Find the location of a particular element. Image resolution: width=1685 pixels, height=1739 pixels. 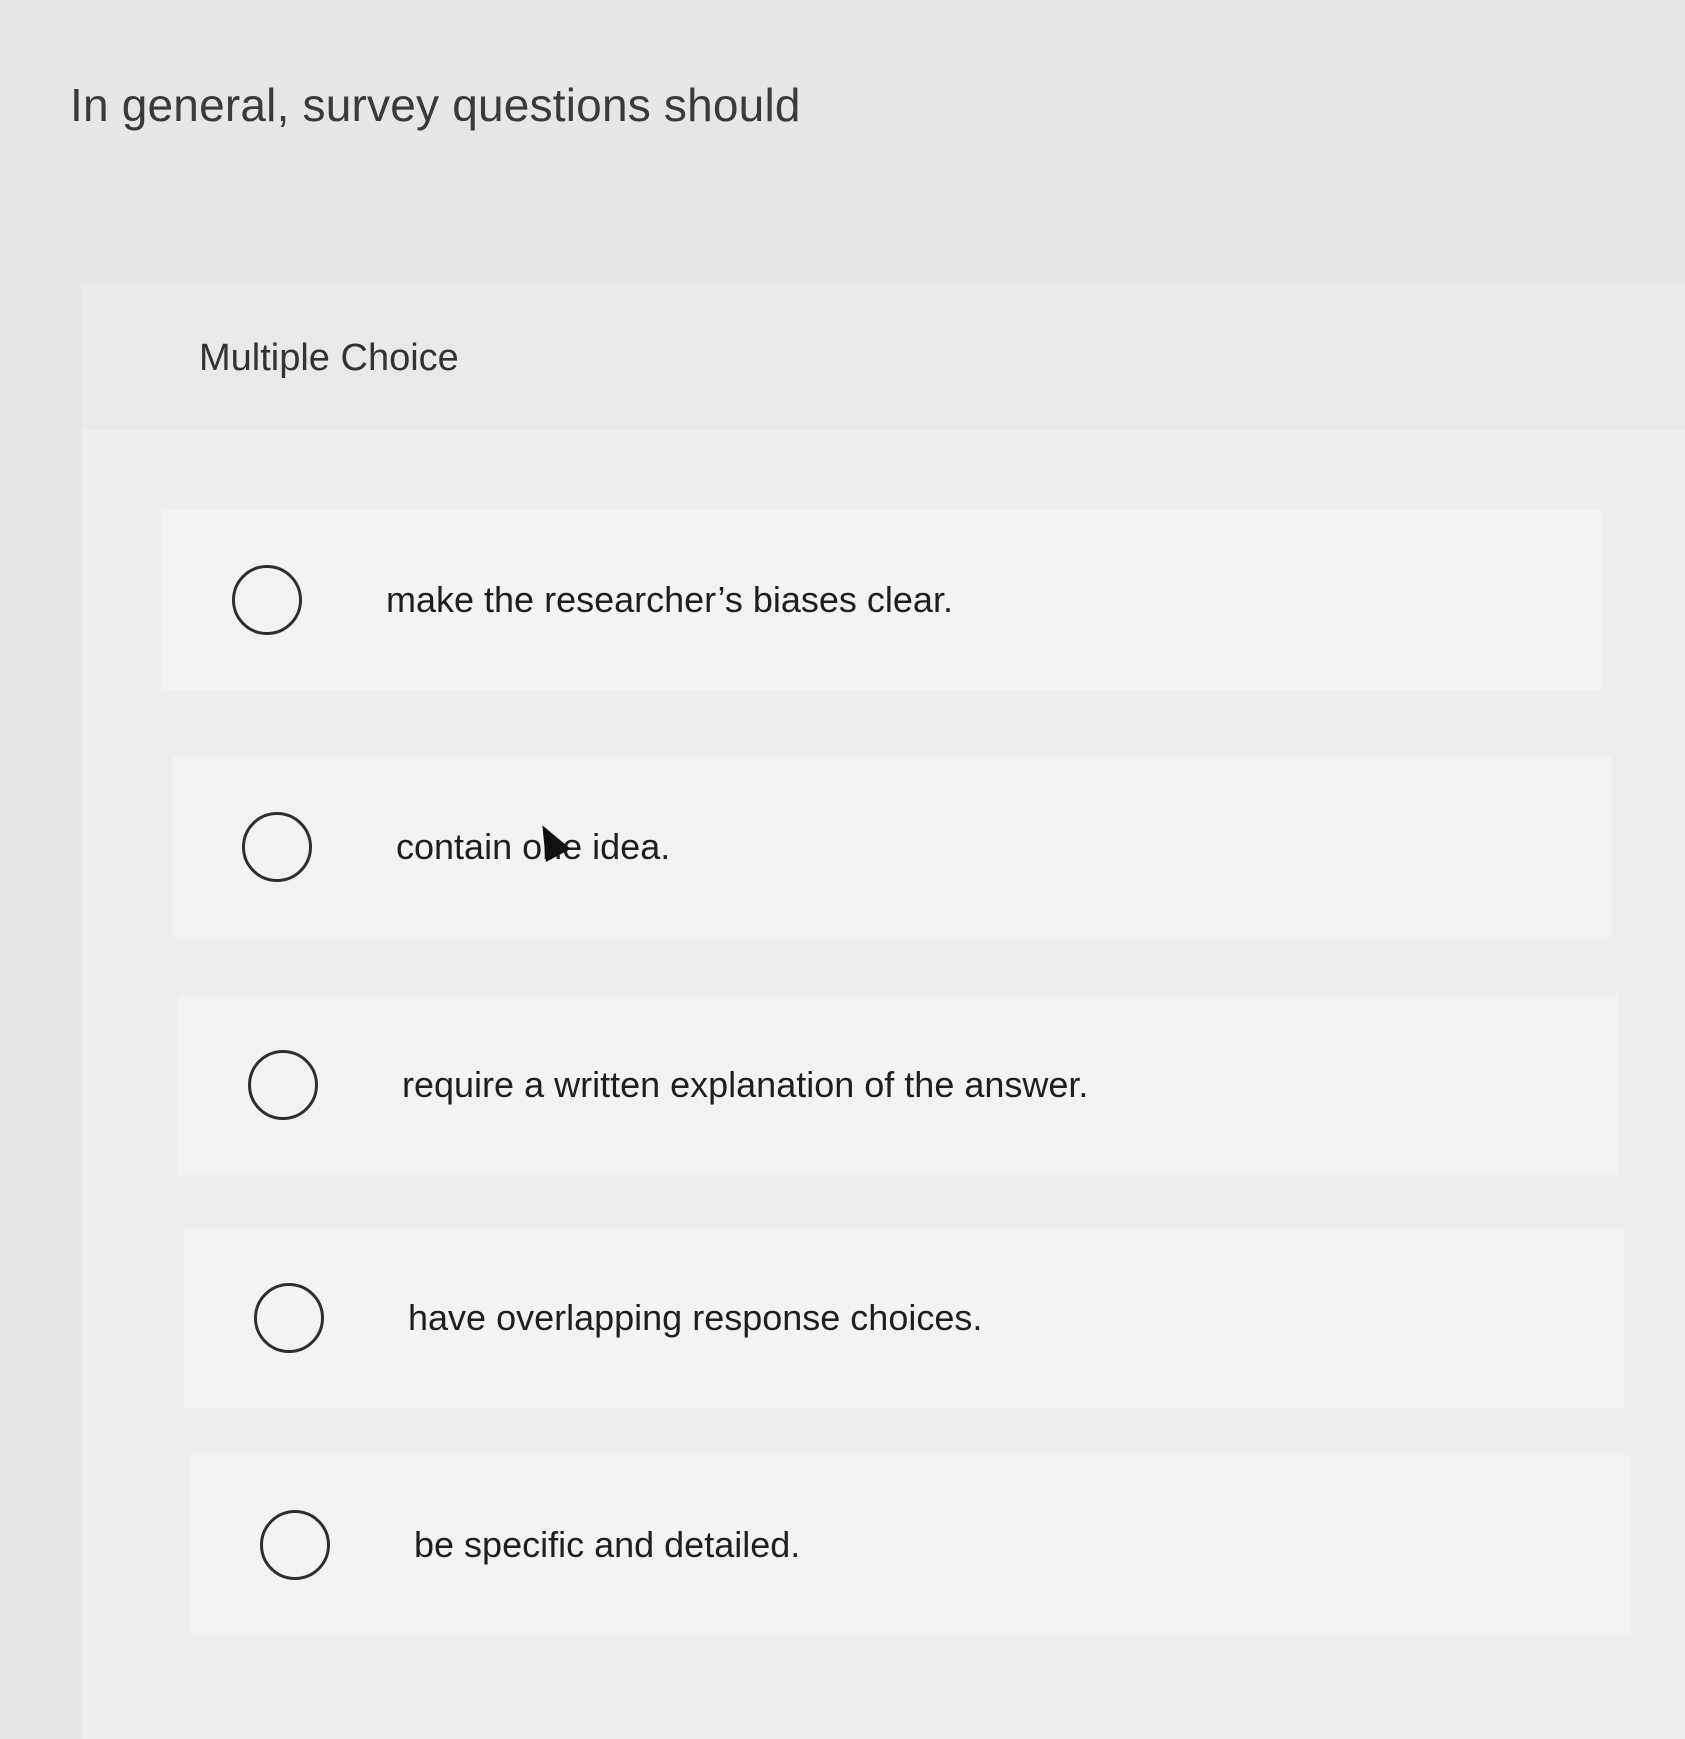

option-label: make the researcher’s biases clear. is located at coordinates (669, 599).